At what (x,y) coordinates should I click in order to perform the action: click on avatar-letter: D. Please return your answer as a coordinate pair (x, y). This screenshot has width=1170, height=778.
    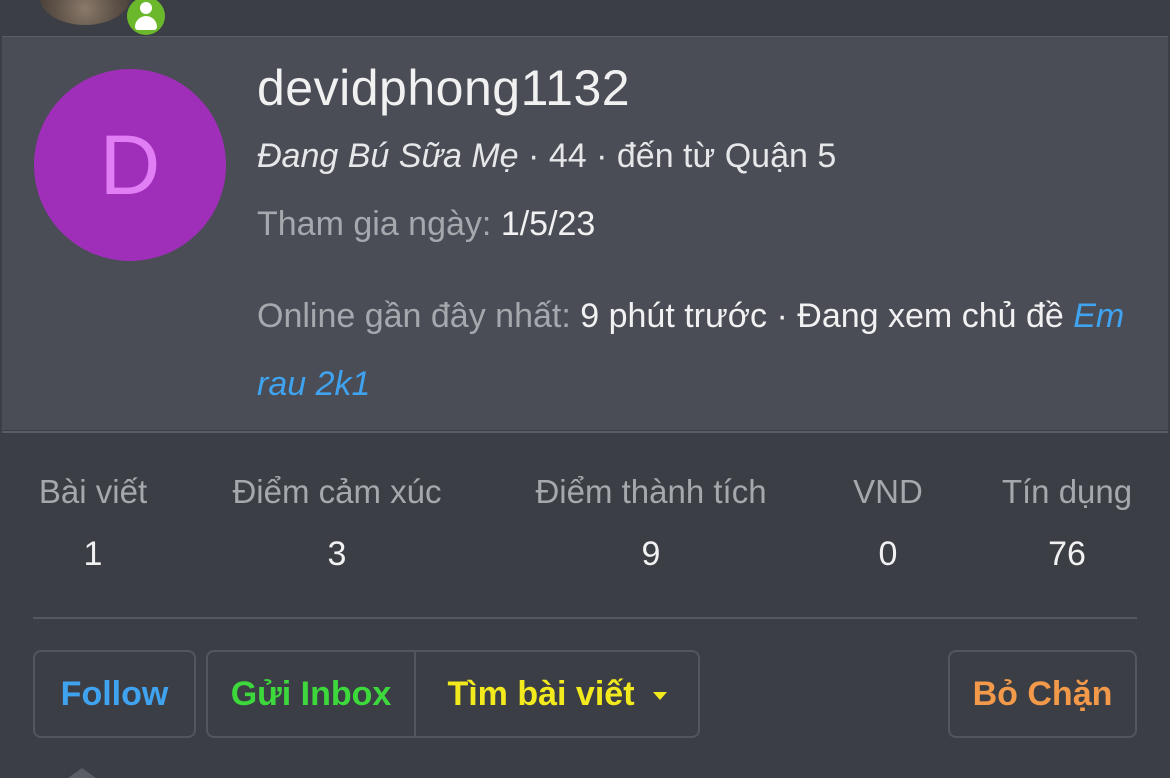
    Looking at the image, I should click on (130, 165).